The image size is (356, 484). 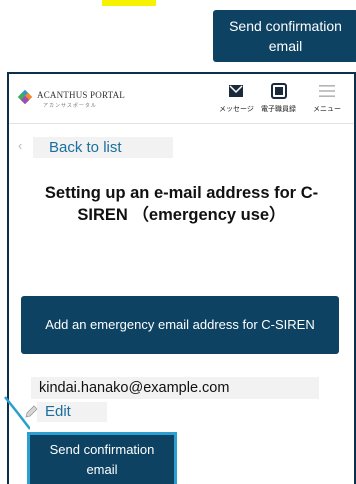 I want to click on nav-staff-label: 電子職員録, so click(x=278, y=109).